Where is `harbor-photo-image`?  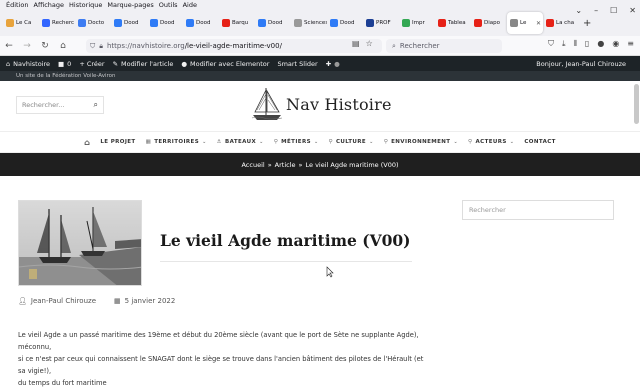
harbor-photo-image is located at coordinates (80, 243).